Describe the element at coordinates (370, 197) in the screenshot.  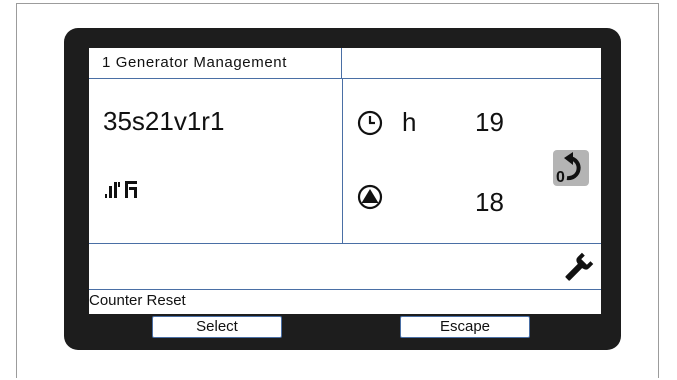
I see `pump-icon` at that location.